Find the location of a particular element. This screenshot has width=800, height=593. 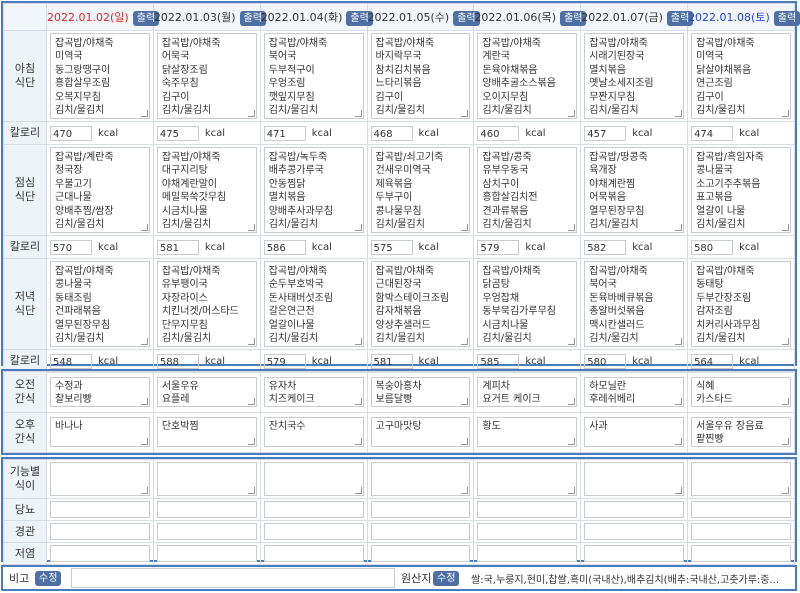

lunch-menu-textarea: 잡곡밥/땅콩죽 육개장 야채계란찜 어묵볶음 열무된장무침 김치/물김치 is located at coordinates (634, 190).